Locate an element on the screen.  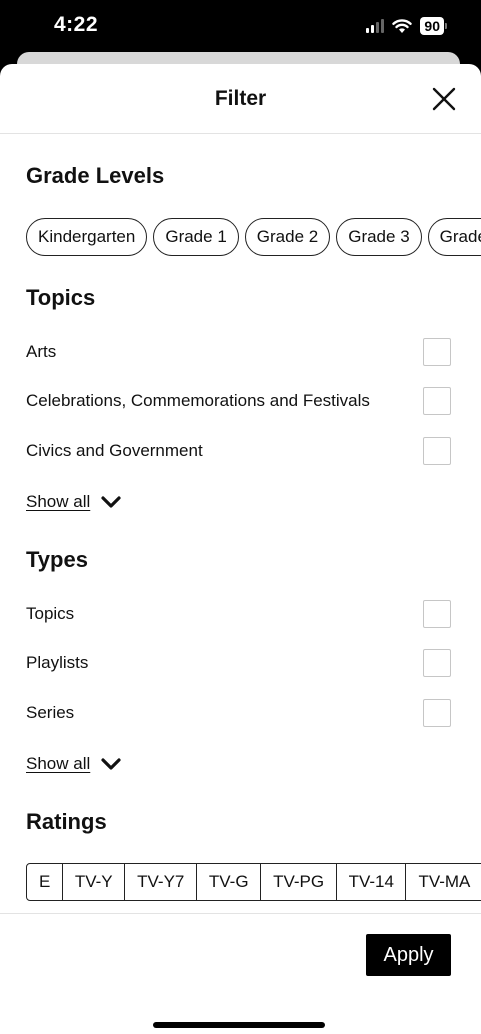
cellular-signal-icon is located at coordinates (375, 26).